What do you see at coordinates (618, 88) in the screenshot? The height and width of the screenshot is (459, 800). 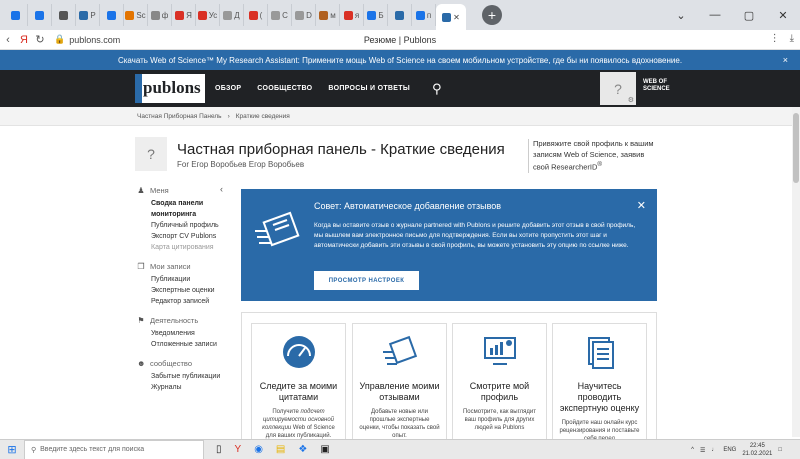 I see `user-avatar: ? ⚙` at bounding box center [618, 88].